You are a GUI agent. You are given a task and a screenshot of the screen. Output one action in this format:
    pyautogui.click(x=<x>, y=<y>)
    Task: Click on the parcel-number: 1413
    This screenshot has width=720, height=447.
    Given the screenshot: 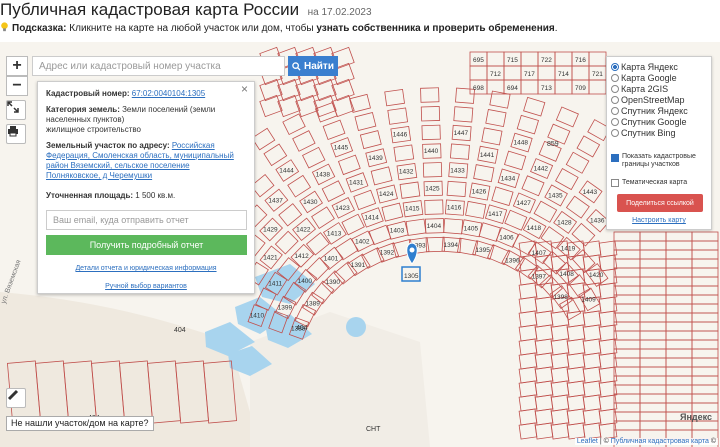 What is the action you would take?
    pyautogui.click(x=334, y=233)
    